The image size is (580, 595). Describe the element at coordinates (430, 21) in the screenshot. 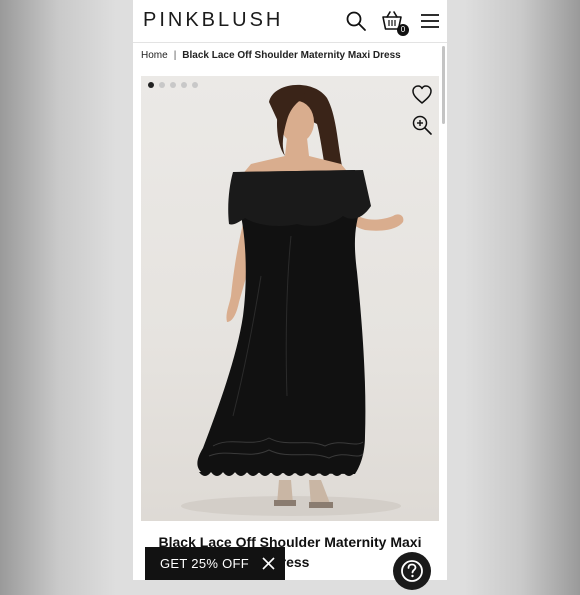

I see `menu-icon` at that location.